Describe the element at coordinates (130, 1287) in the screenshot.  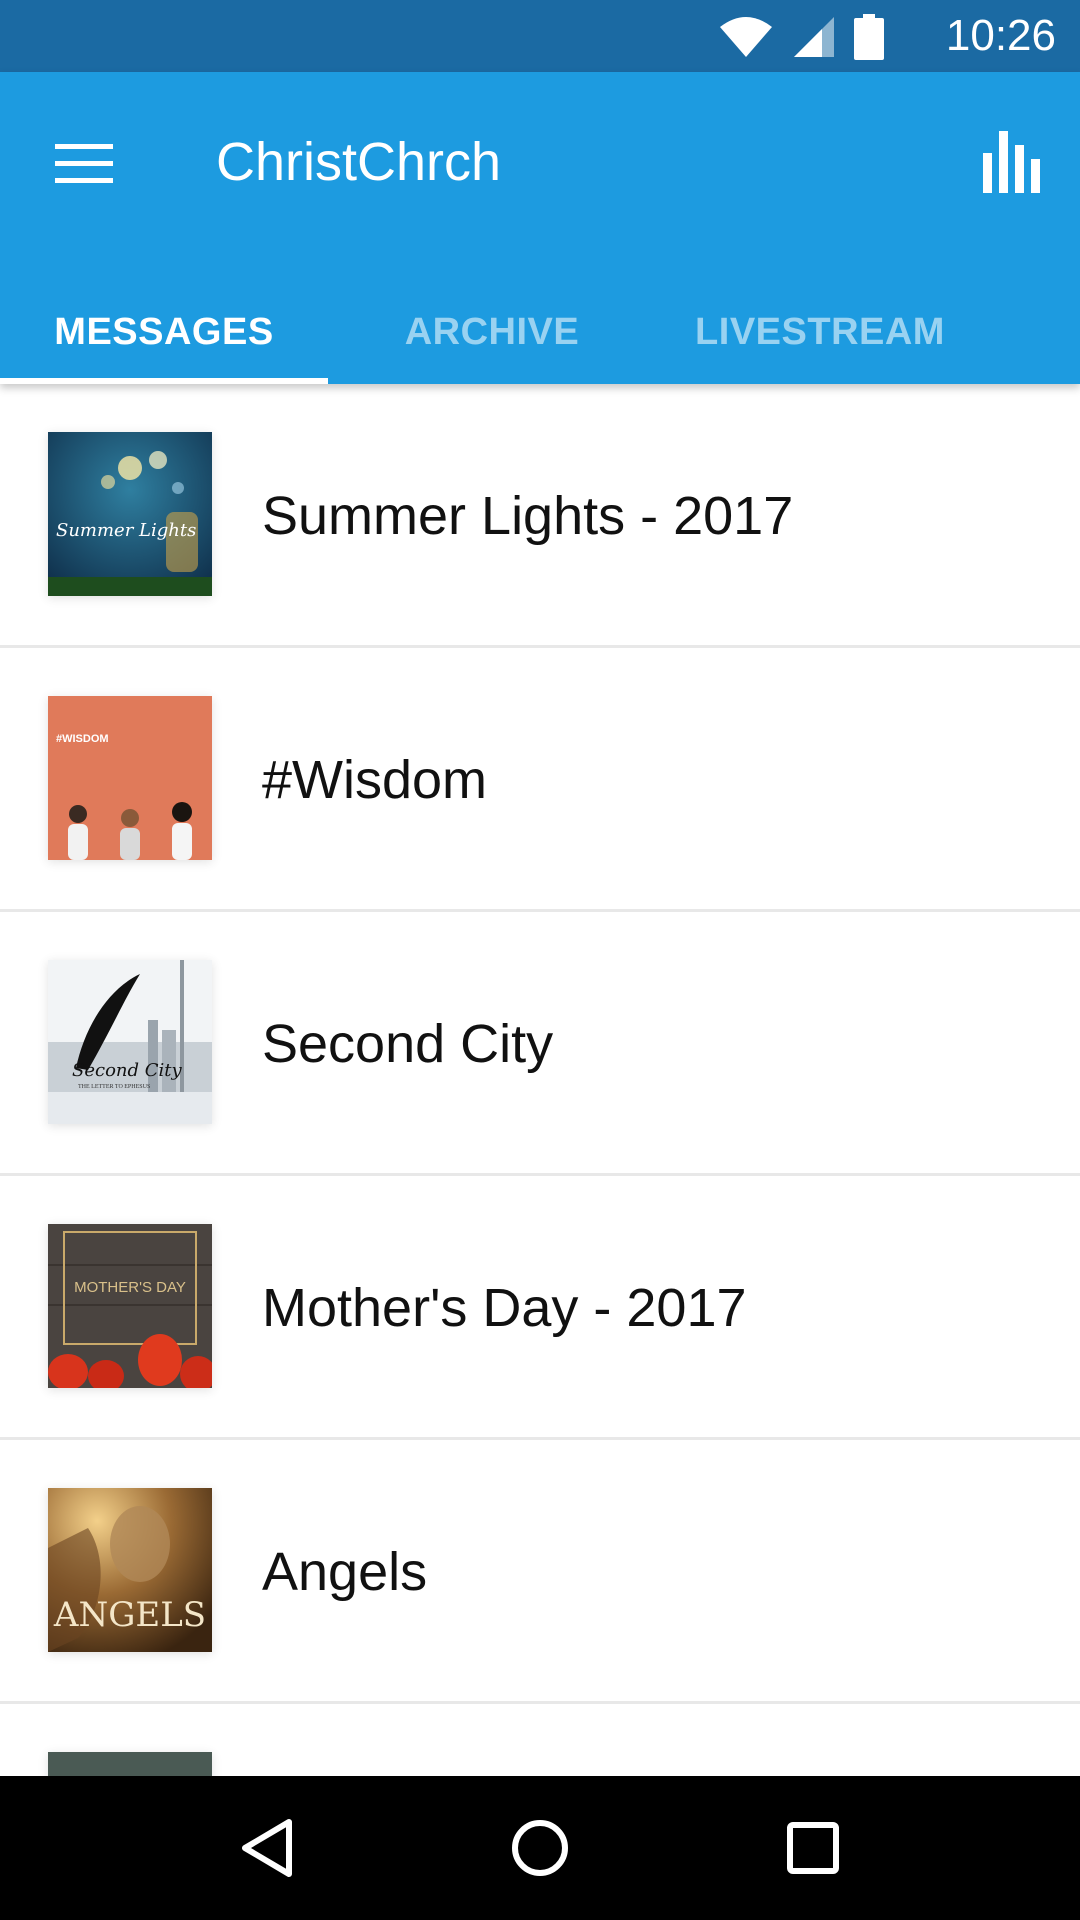
I see `thumb-text: MOTHER'S DAY` at that location.